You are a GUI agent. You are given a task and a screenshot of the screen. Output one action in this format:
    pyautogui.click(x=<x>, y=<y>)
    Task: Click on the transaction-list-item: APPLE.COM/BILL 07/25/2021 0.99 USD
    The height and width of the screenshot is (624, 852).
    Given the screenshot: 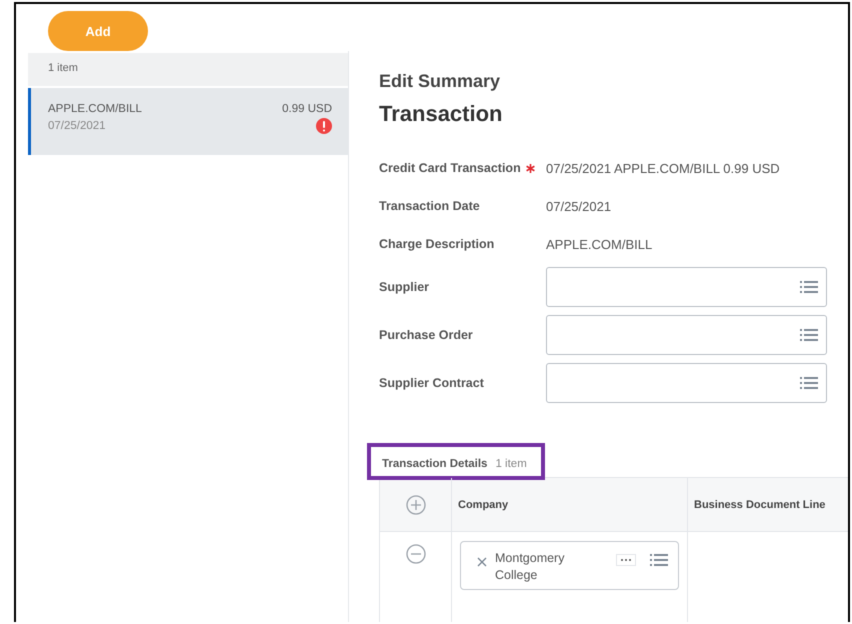 What is the action you would take?
    pyautogui.click(x=188, y=121)
    